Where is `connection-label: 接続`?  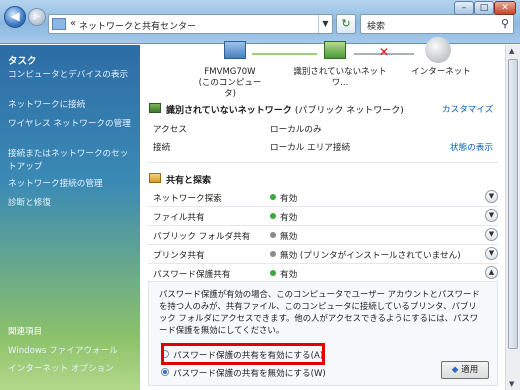 connection-label: 接続 is located at coordinates (162, 148).